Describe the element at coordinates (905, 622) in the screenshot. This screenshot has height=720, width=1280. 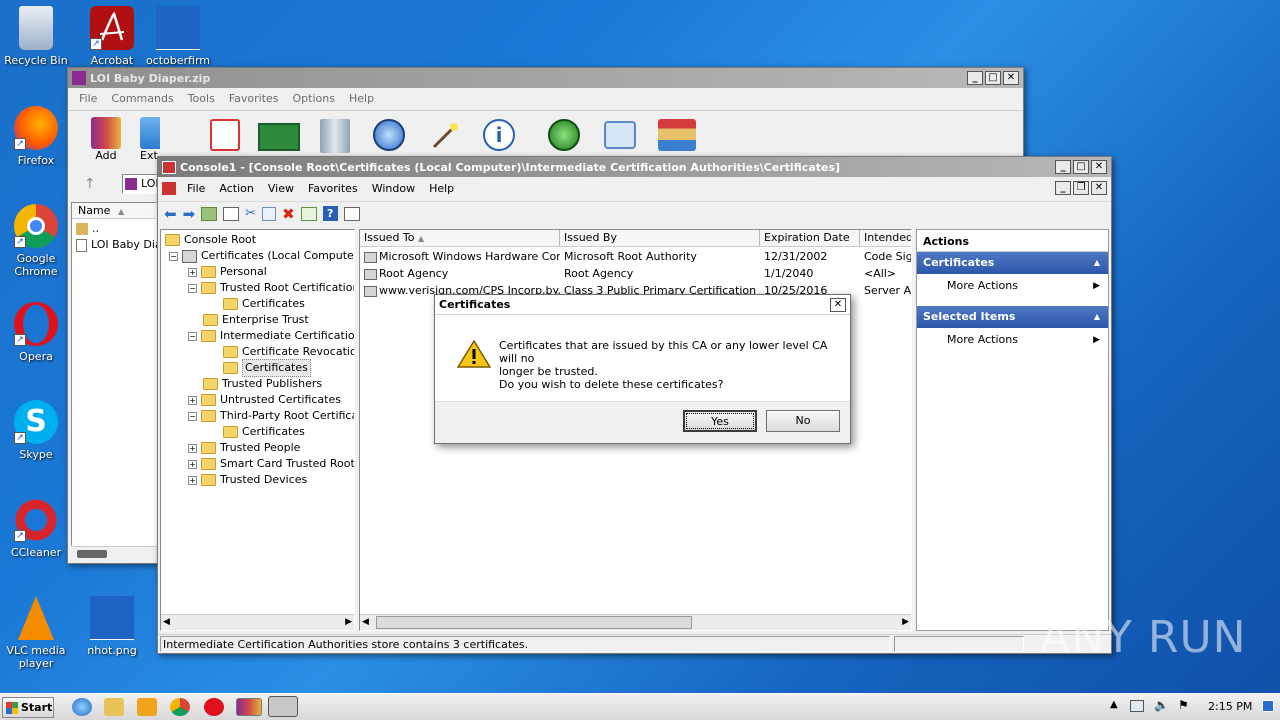
I see `scroll-right-icon: ▶` at that location.